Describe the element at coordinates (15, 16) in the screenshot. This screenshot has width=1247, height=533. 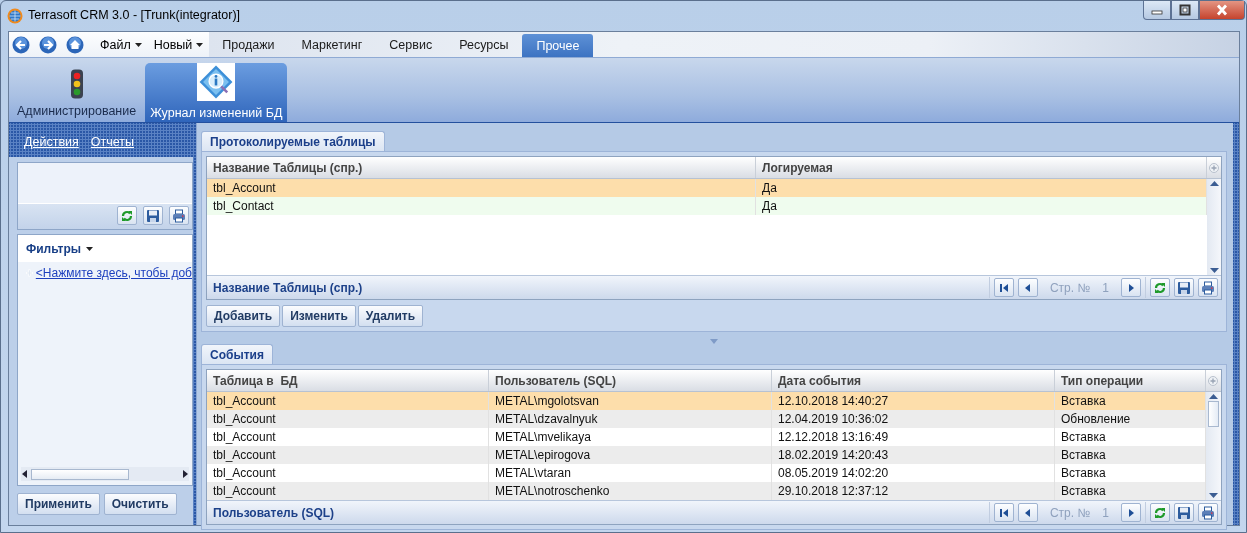
I see `globe-icon` at that location.